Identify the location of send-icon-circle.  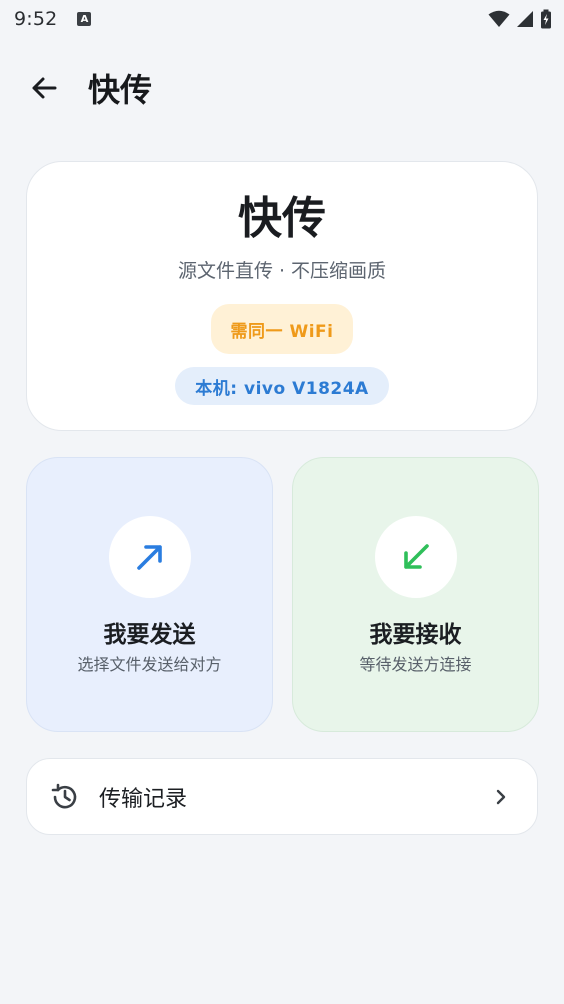
(149, 557).